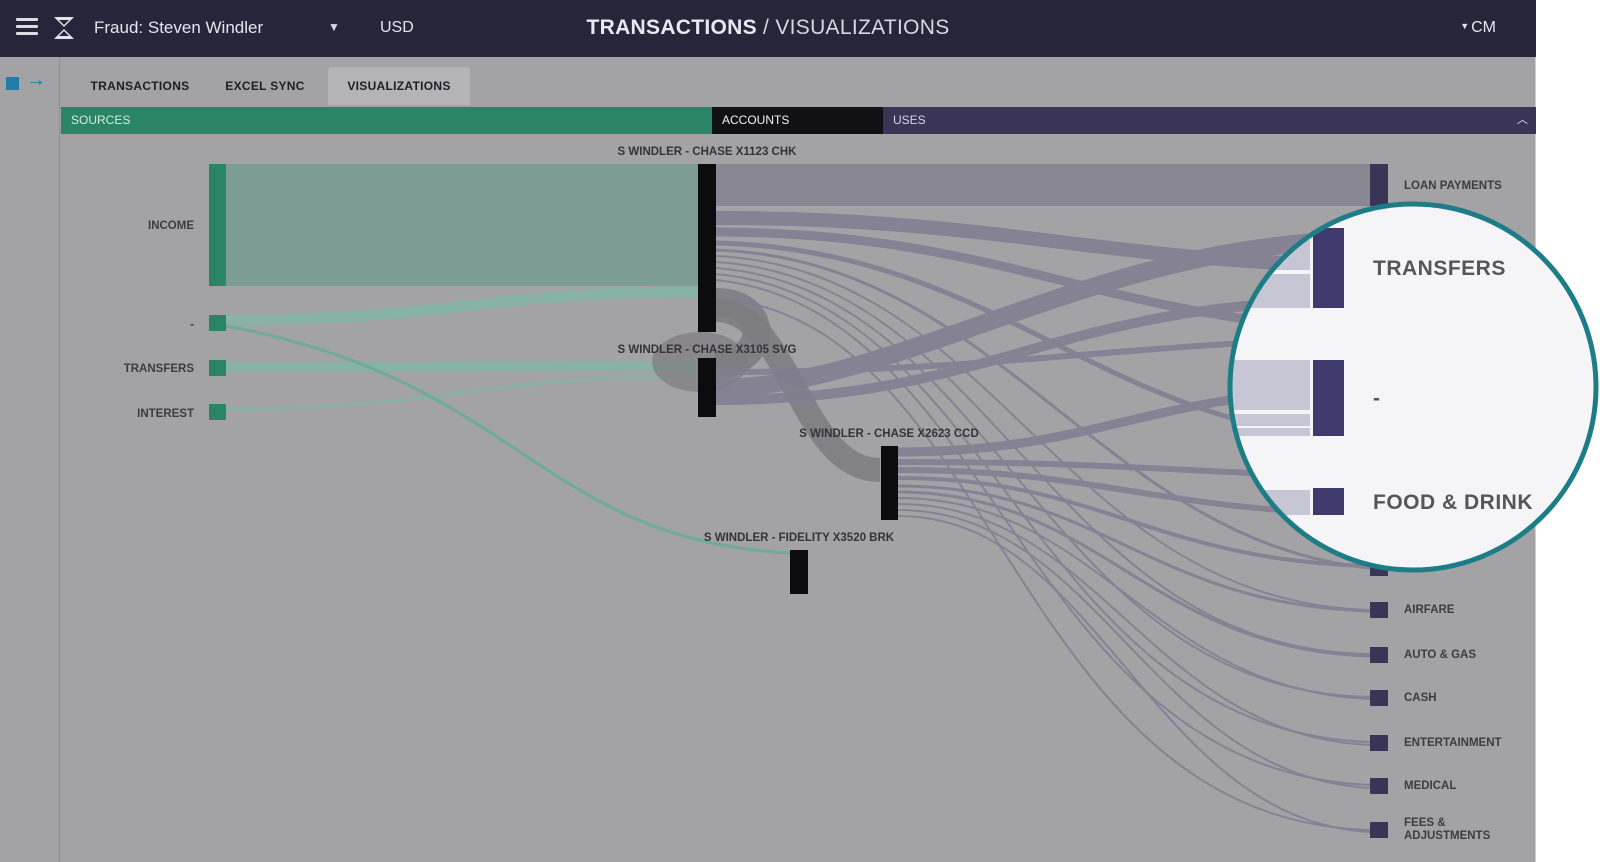 This screenshot has height=862, width=1600. Describe the element at coordinates (1425, 823) in the screenshot. I see `label-fees-line1: FEES &` at that location.